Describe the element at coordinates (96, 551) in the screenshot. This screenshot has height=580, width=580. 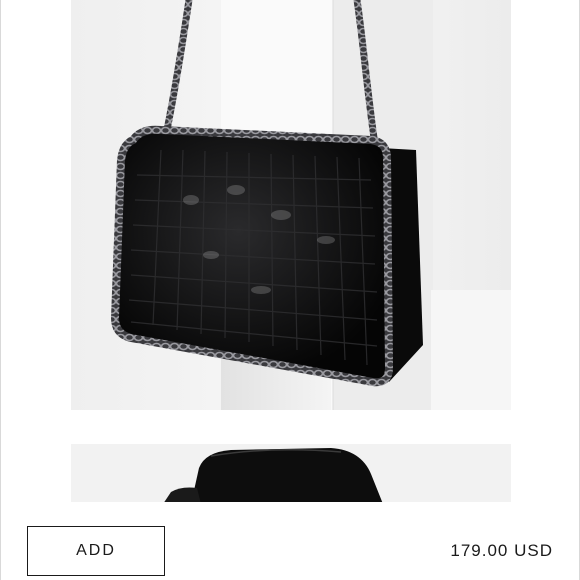
I see `add-to-cart-button: ADD` at that location.